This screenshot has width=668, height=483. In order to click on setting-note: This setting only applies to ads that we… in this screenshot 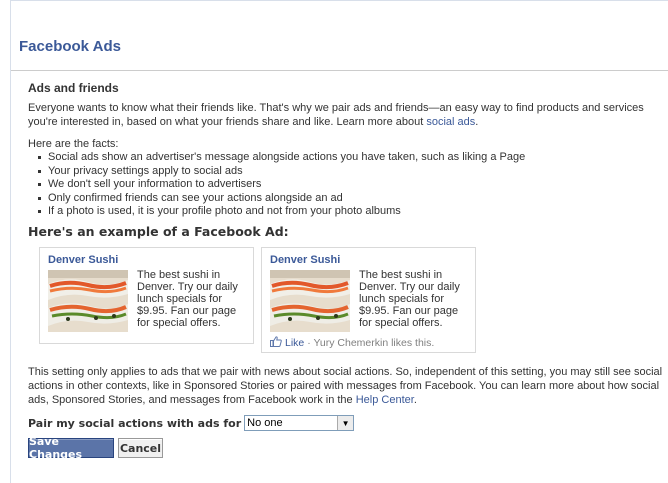, I will do `click(345, 386)`.